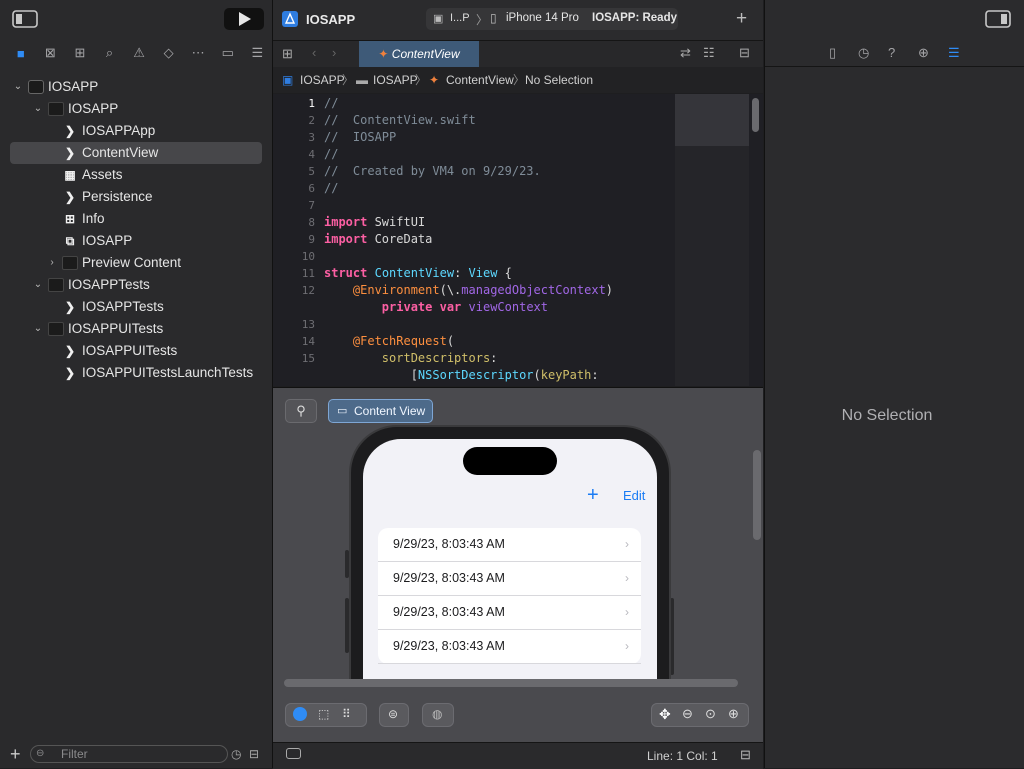 This screenshot has width=1024, height=769. I want to click on library-plus-icon: +, so click(741, 19).